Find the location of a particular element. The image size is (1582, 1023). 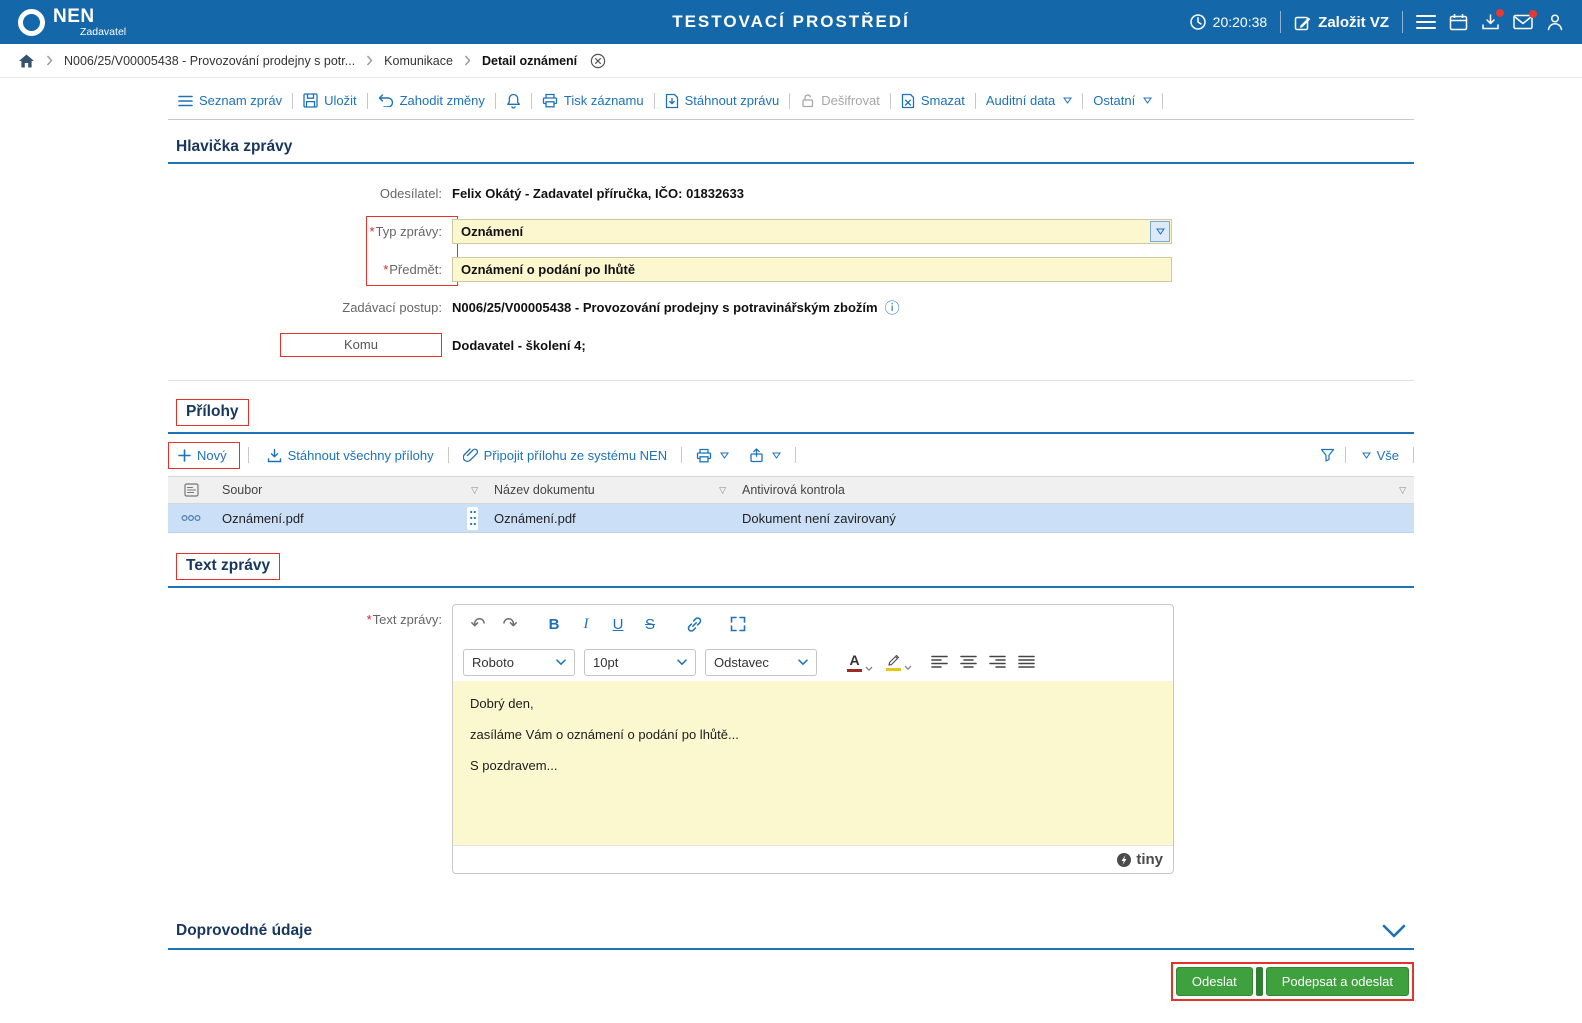

new-attachment-label: Nový is located at coordinates (212, 455).